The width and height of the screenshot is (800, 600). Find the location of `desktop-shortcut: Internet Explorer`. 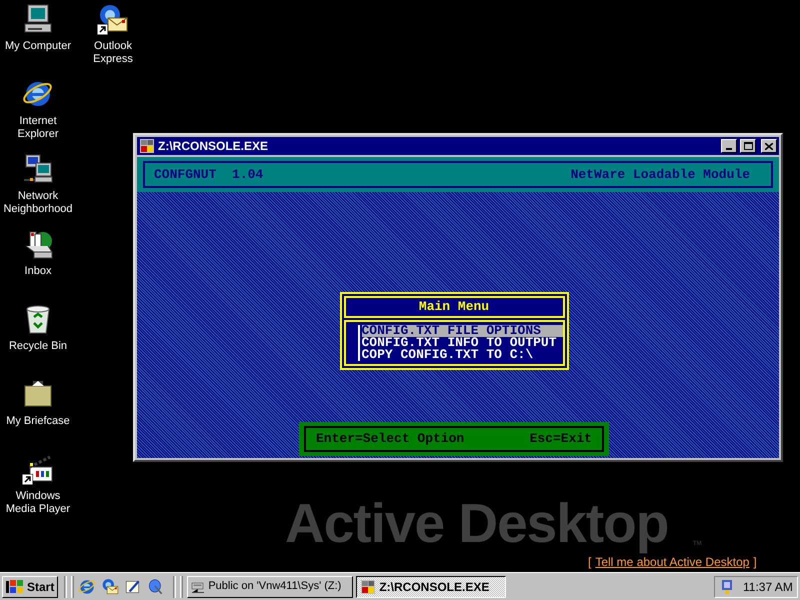

desktop-shortcut: Internet Explorer is located at coordinates (38, 109).